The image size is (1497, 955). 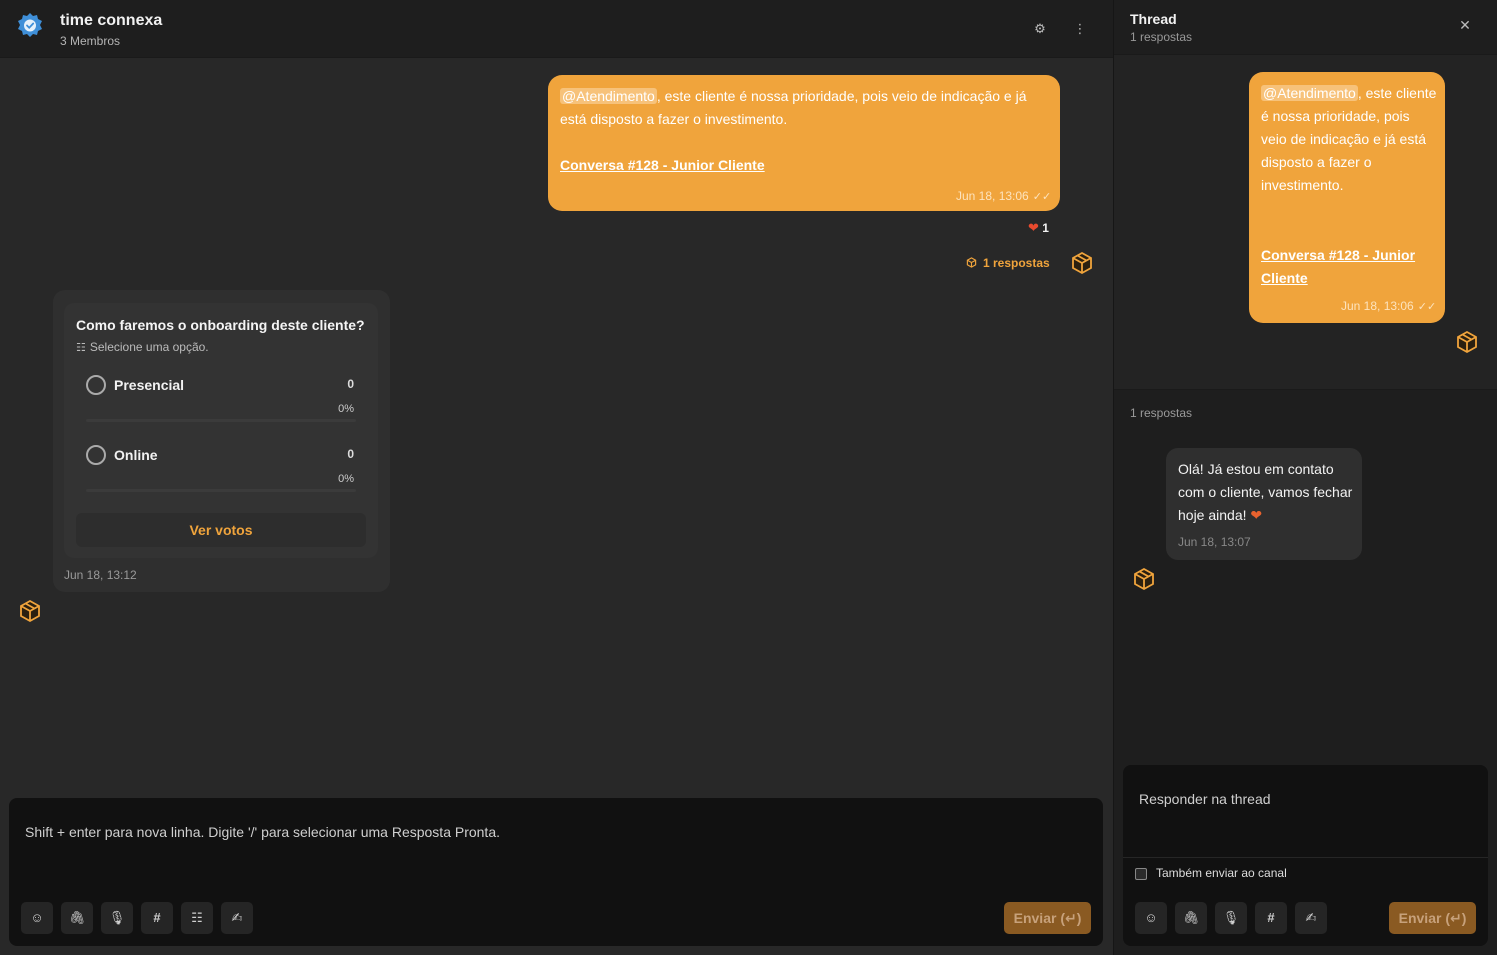 What do you see at coordinates (221, 475) in the screenshot?
I see `poll-option: Online 0 0%` at bounding box center [221, 475].